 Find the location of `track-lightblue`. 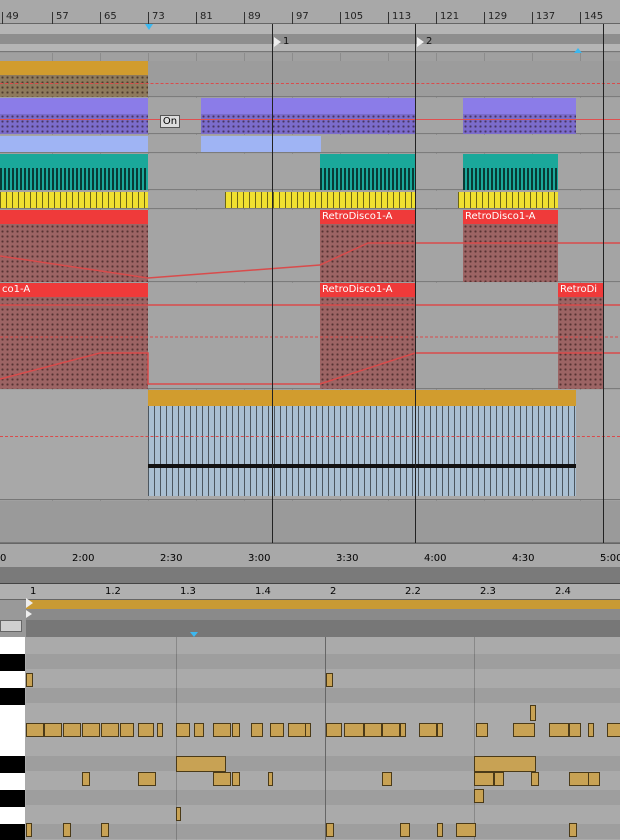

track-lightblue is located at coordinates (310, 144).